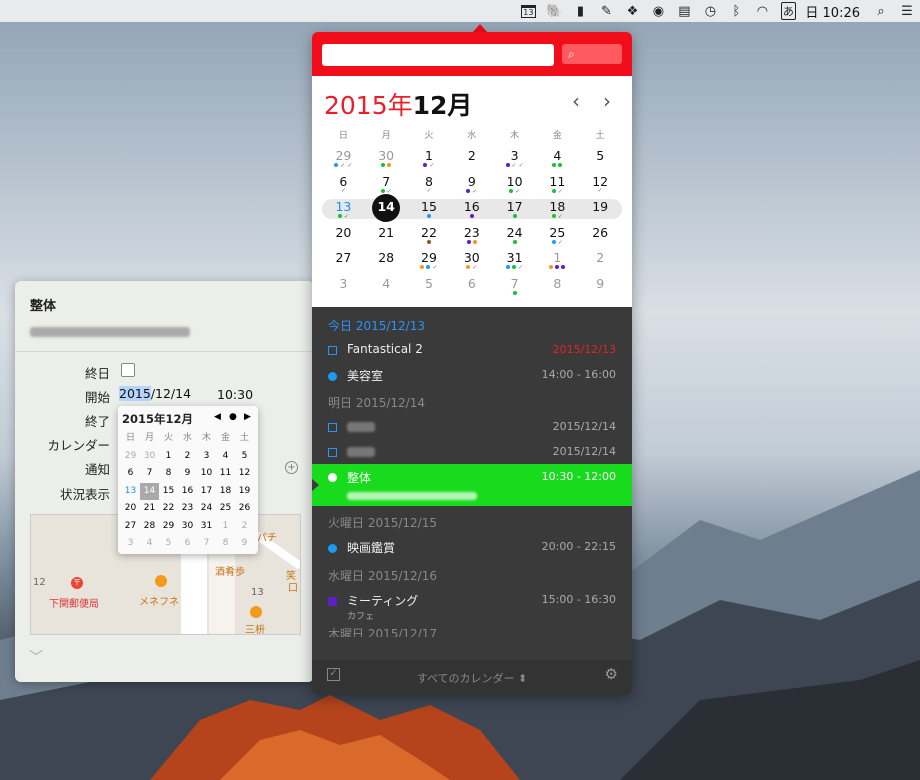 This screenshot has height=780, width=920. Describe the element at coordinates (429, 260) in the screenshot. I see `calendar-day: 29 ✓` at that location.